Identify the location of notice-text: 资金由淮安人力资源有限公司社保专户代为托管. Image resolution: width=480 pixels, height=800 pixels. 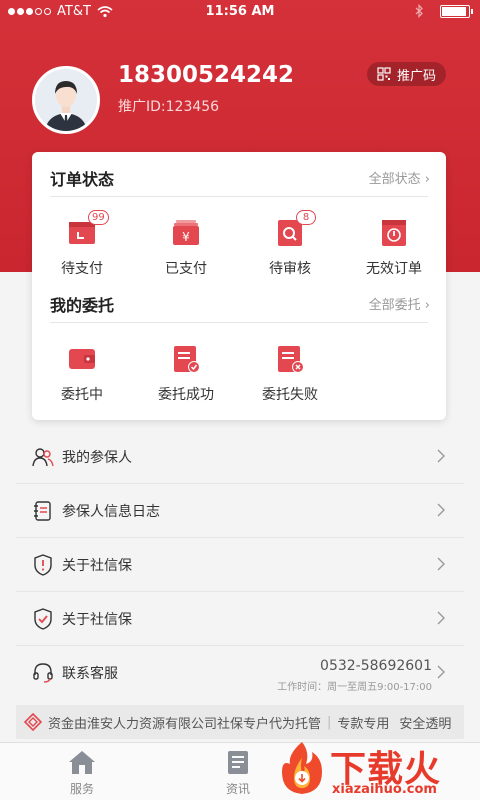
(185, 724).